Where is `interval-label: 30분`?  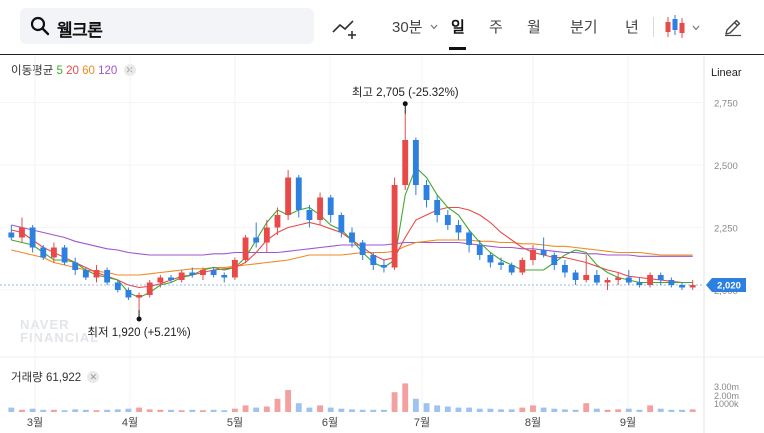
interval-label: 30분 is located at coordinates (407, 27).